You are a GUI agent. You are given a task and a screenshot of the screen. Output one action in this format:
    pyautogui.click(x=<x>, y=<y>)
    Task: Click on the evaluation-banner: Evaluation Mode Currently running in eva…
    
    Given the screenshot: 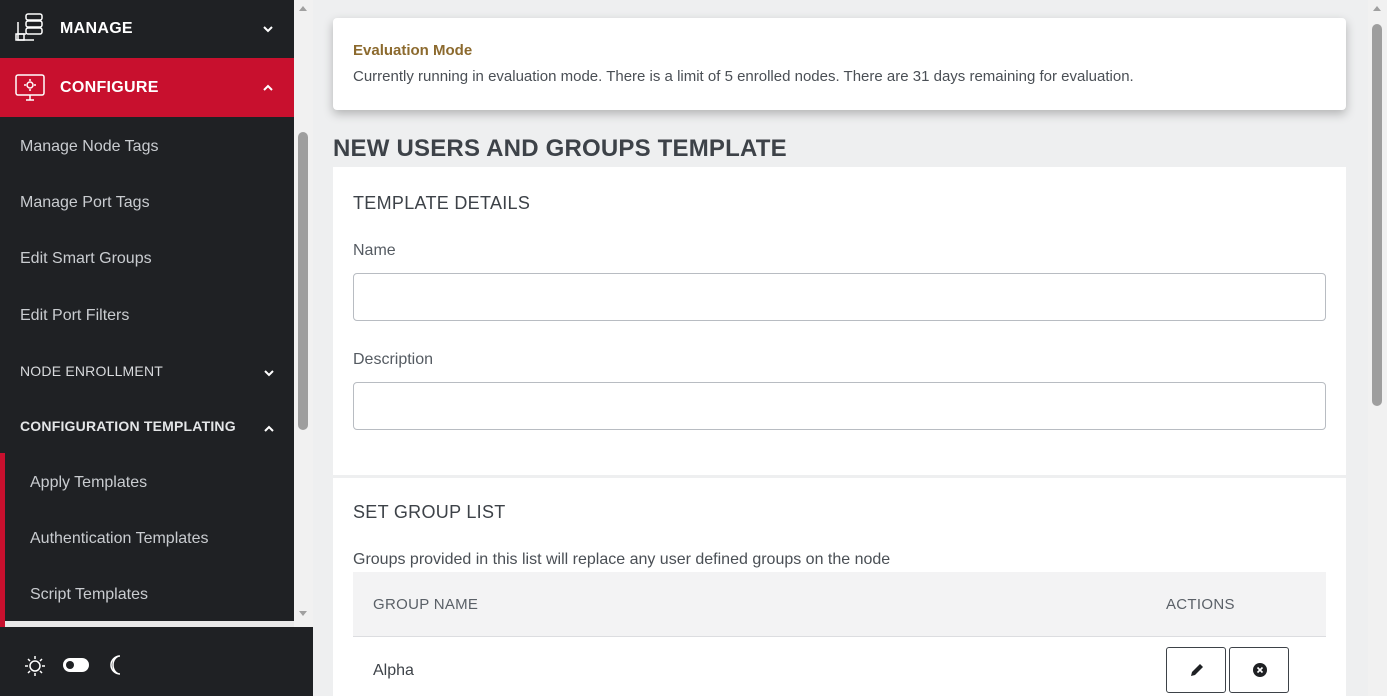 What is the action you would take?
    pyautogui.click(x=839, y=64)
    